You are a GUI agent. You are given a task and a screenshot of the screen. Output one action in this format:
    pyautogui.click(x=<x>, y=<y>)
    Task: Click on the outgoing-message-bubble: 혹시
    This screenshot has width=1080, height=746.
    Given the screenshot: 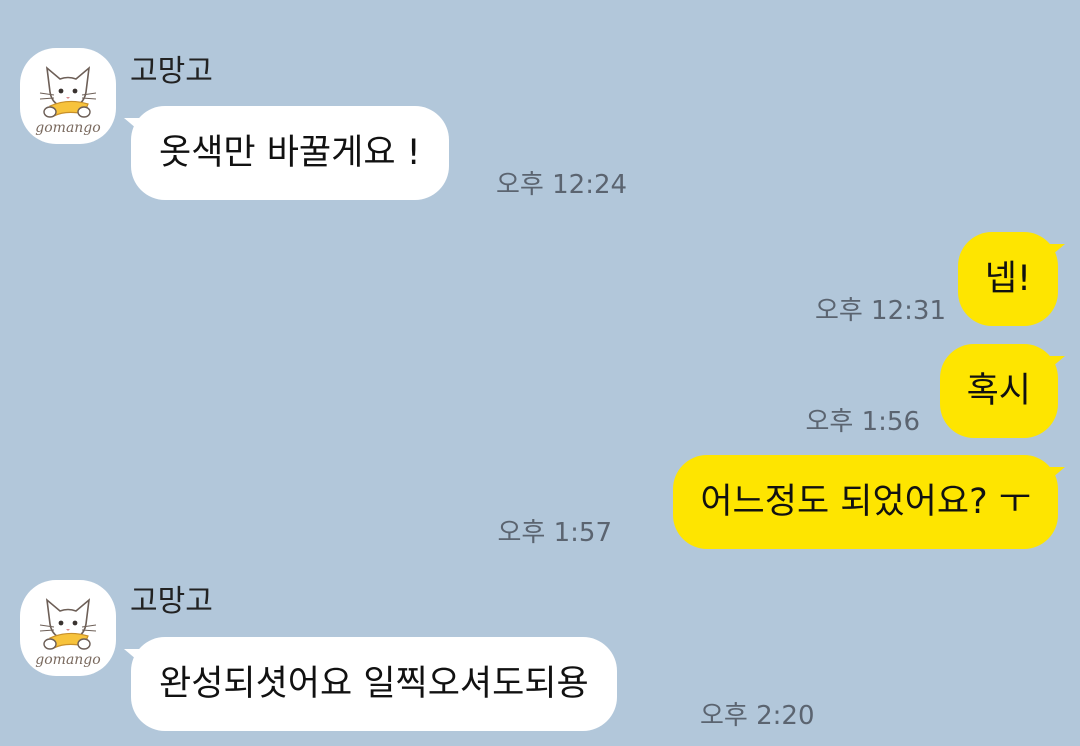 What is the action you would take?
    pyautogui.click(x=998, y=391)
    